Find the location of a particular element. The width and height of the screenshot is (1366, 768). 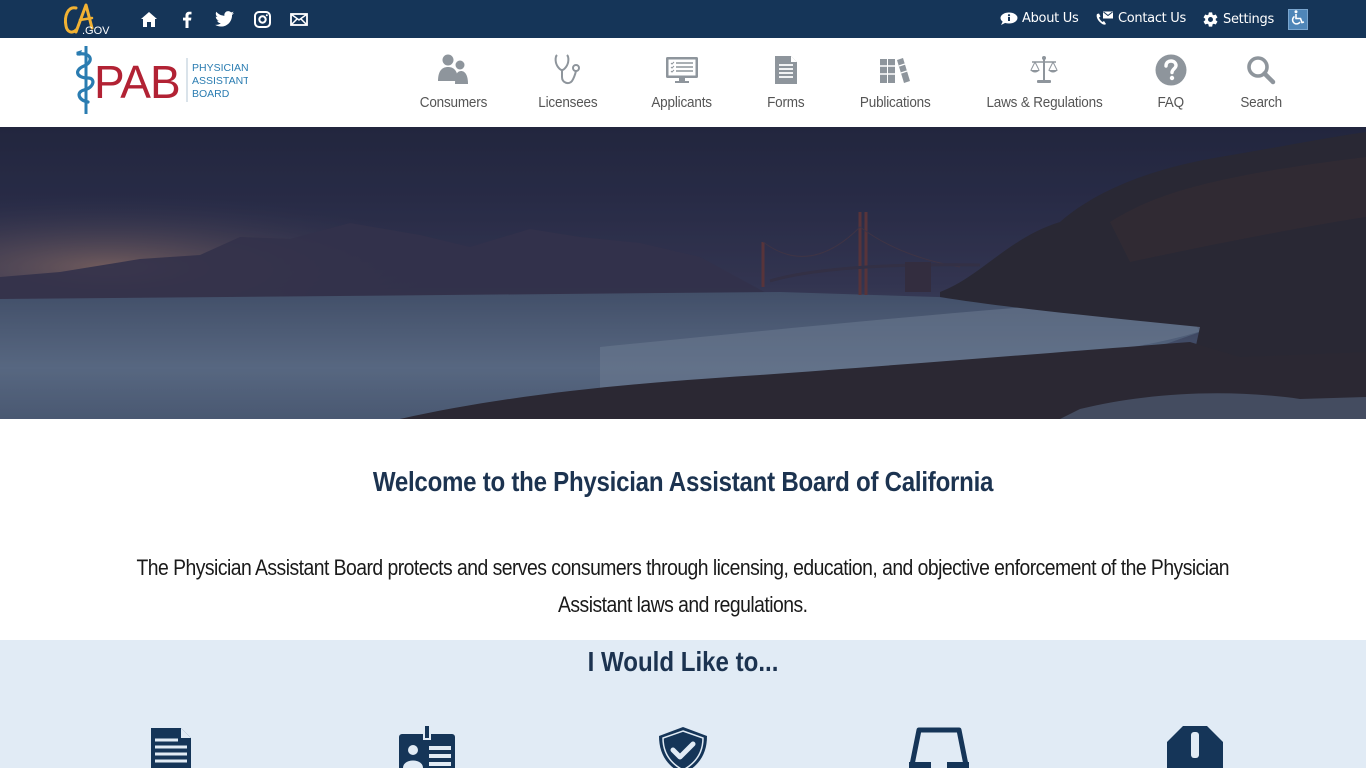

nav-label: Applicants is located at coordinates (682, 102).